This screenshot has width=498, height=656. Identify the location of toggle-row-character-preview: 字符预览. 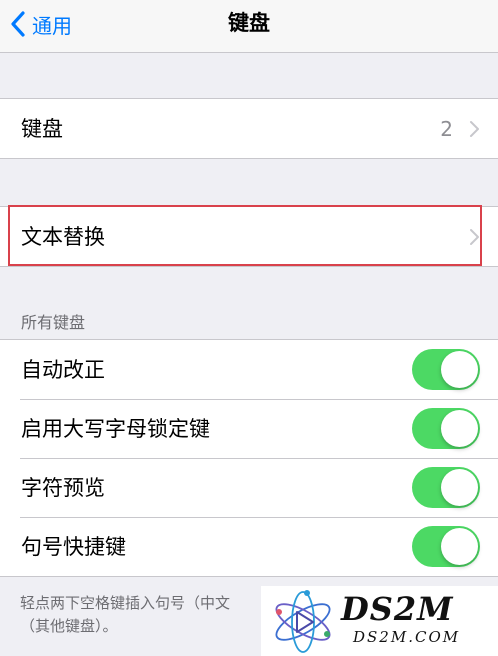
(249, 487).